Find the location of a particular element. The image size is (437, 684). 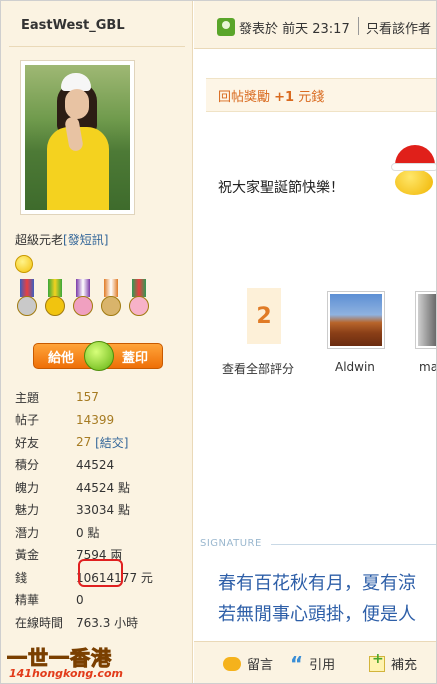

stat-key: 主題 is located at coordinates (27, 397).